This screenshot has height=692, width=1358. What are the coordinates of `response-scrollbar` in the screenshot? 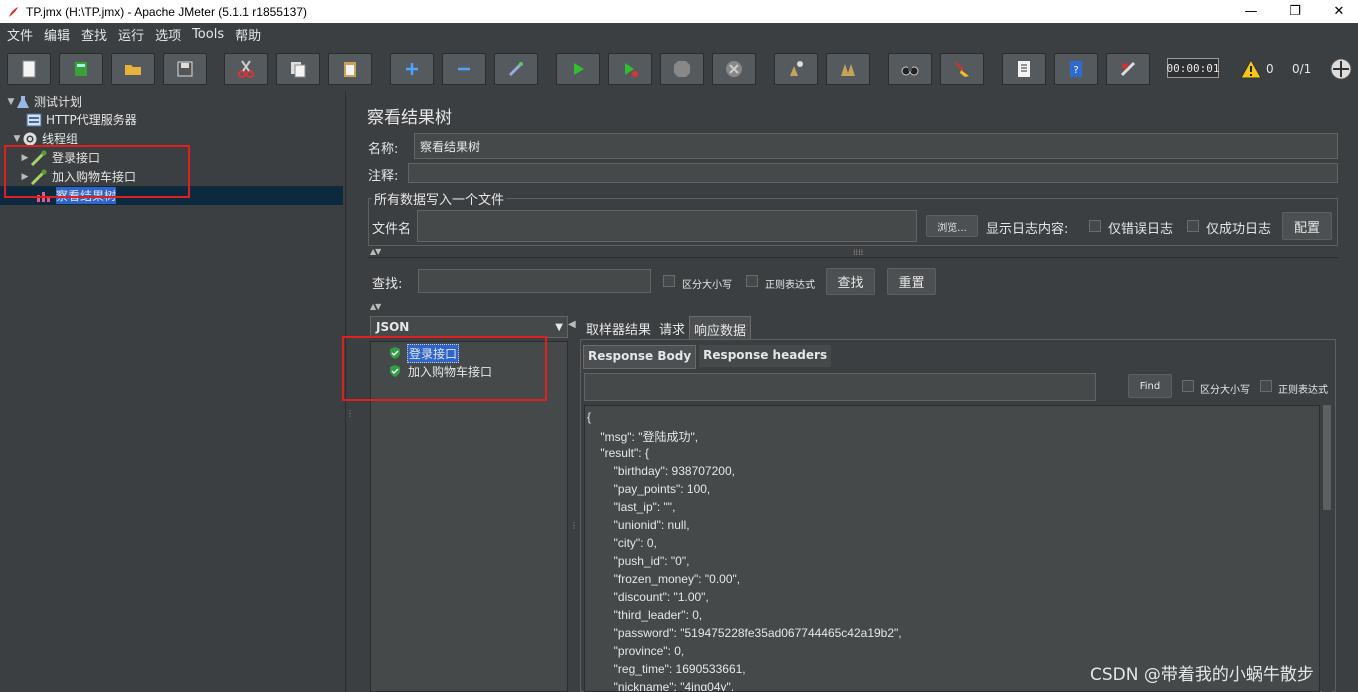 It's located at (1327, 548).